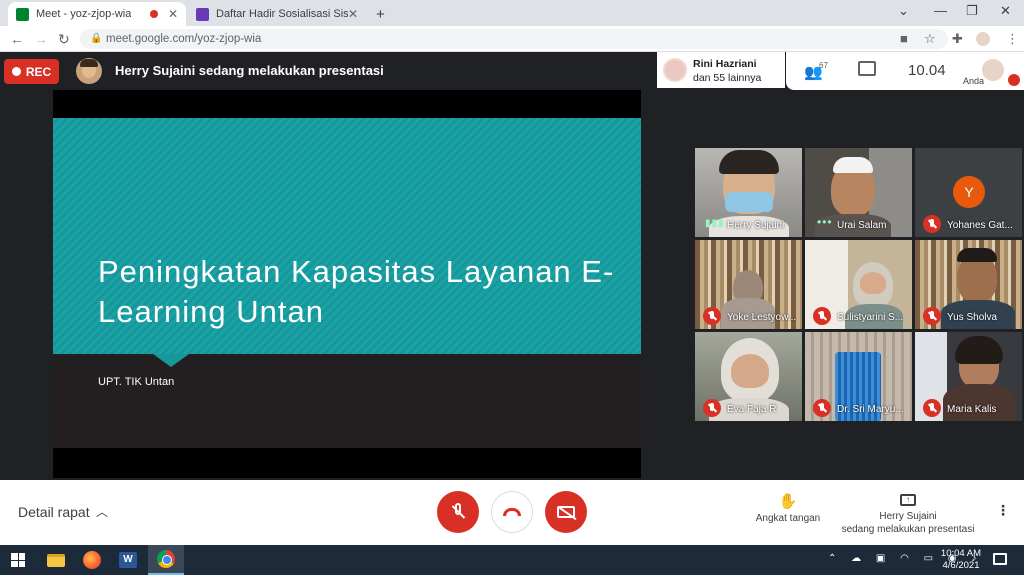 The width and height of the screenshot is (1024, 575). What do you see at coordinates (64, 39) in the screenshot?
I see `reload-icon: ↻` at bounding box center [64, 39].